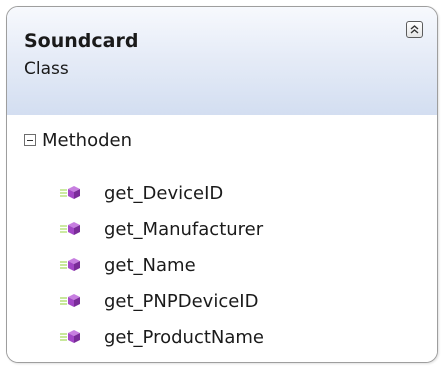 The width and height of the screenshot is (442, 368). I want to click on method-name: get_DeviceID, so click(164, 193).